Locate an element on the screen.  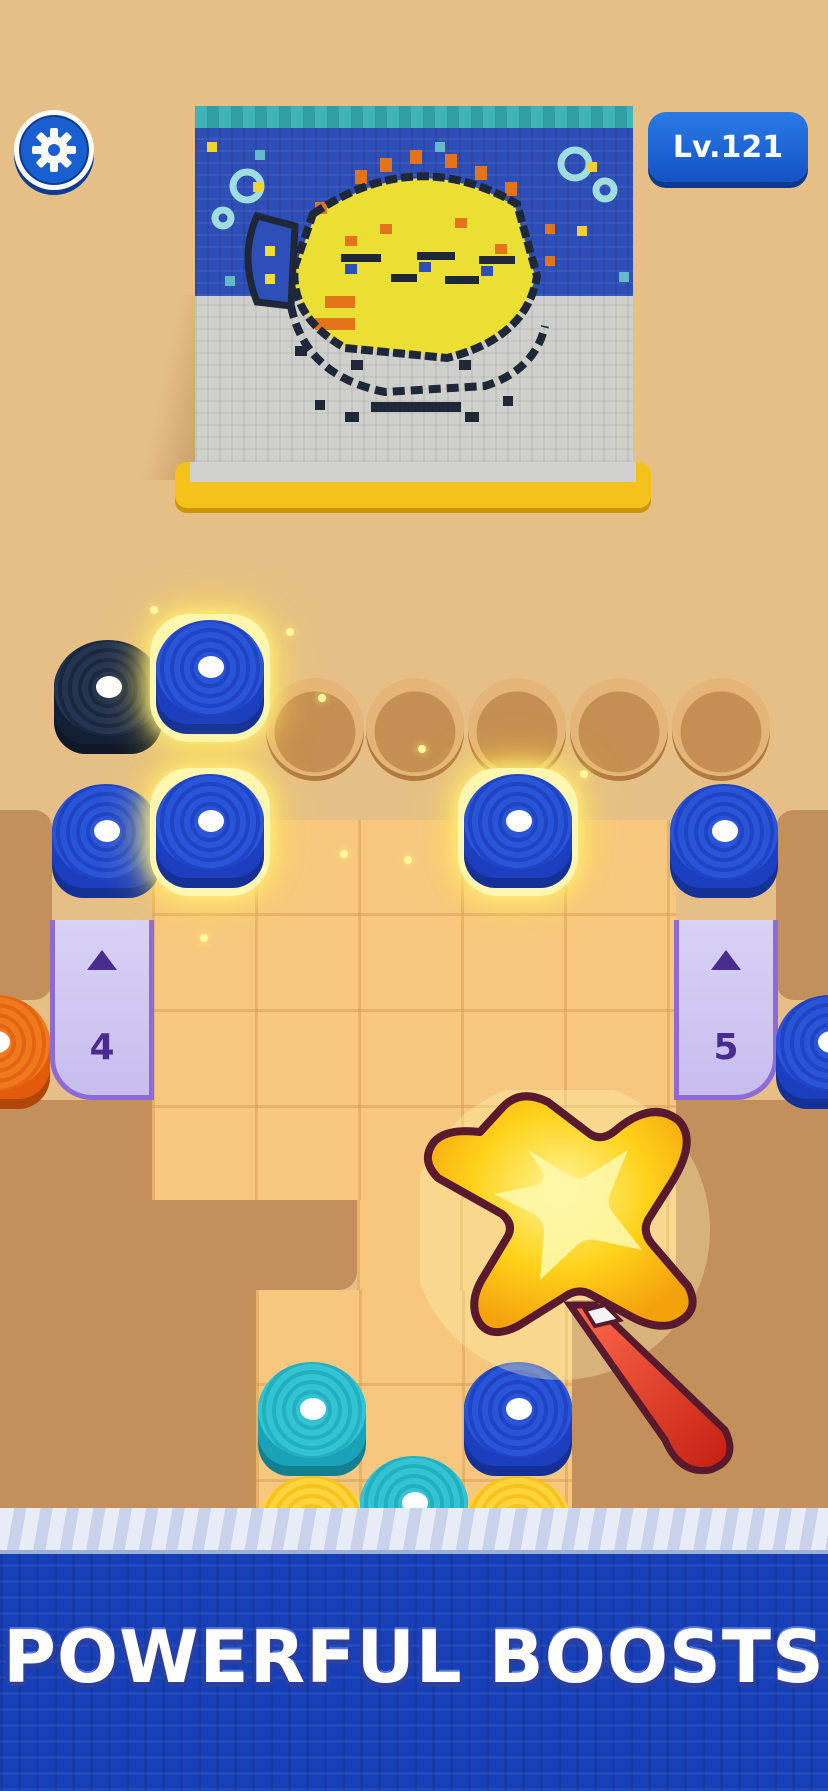
yarn-spool-orange is located at coordinates (25, 1054).